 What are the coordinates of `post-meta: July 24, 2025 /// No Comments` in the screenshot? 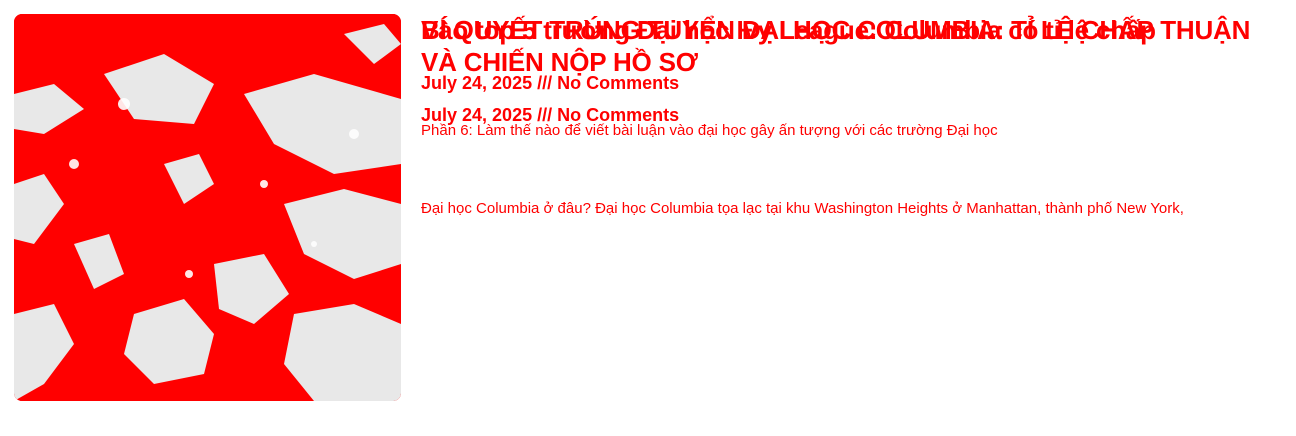 It's located at (550, 115).